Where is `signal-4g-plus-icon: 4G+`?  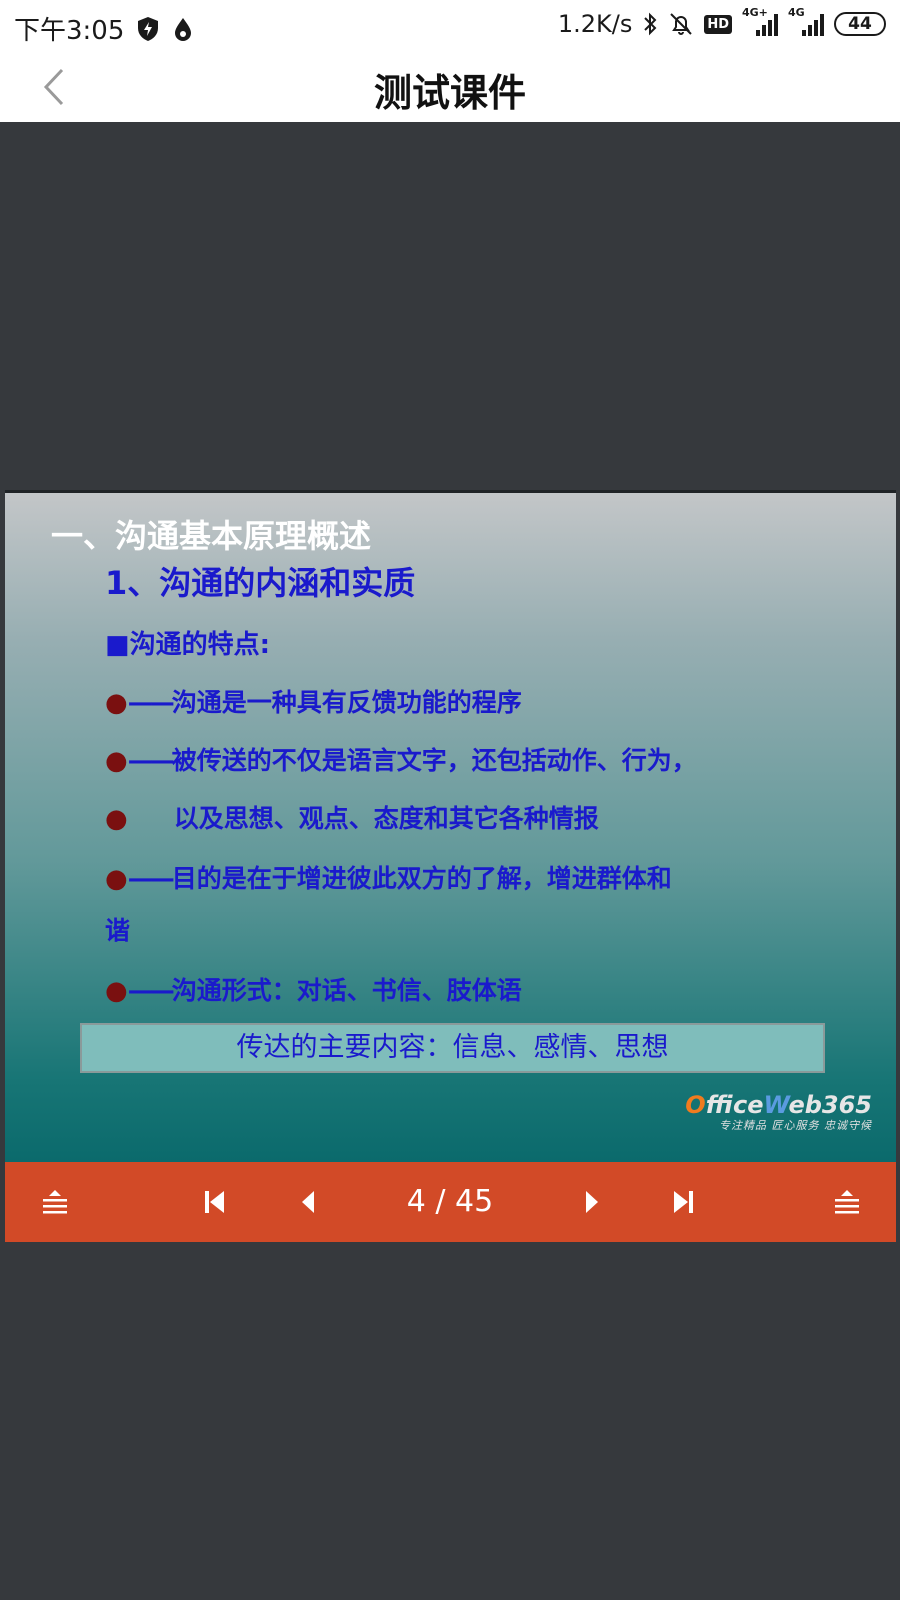 signal-4g-plus-icon: 4G+ is located at coordinates (760, 22).